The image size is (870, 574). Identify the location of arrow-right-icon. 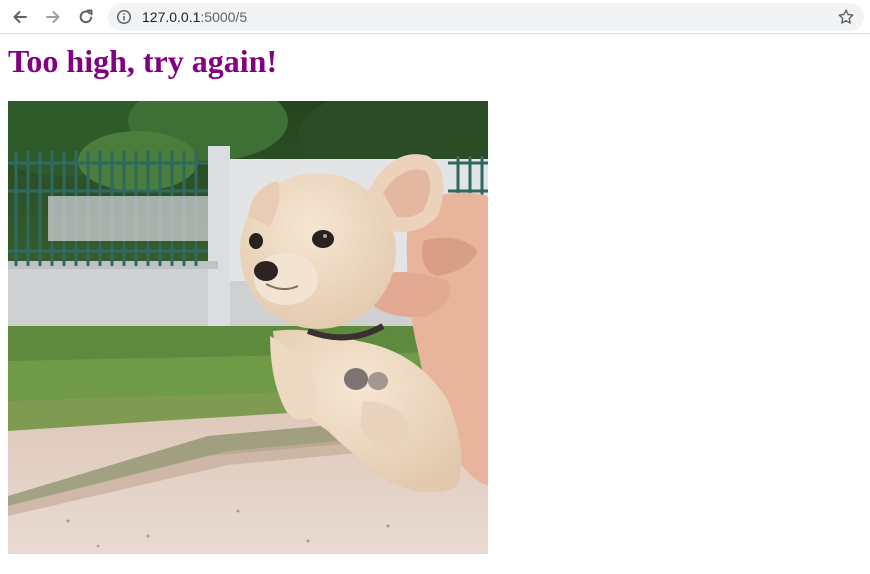
(53, 17).